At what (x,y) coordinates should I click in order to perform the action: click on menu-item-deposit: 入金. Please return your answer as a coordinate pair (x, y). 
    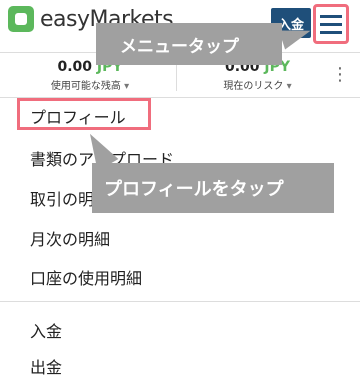
    Looking at the image, I should click on (46, 330).